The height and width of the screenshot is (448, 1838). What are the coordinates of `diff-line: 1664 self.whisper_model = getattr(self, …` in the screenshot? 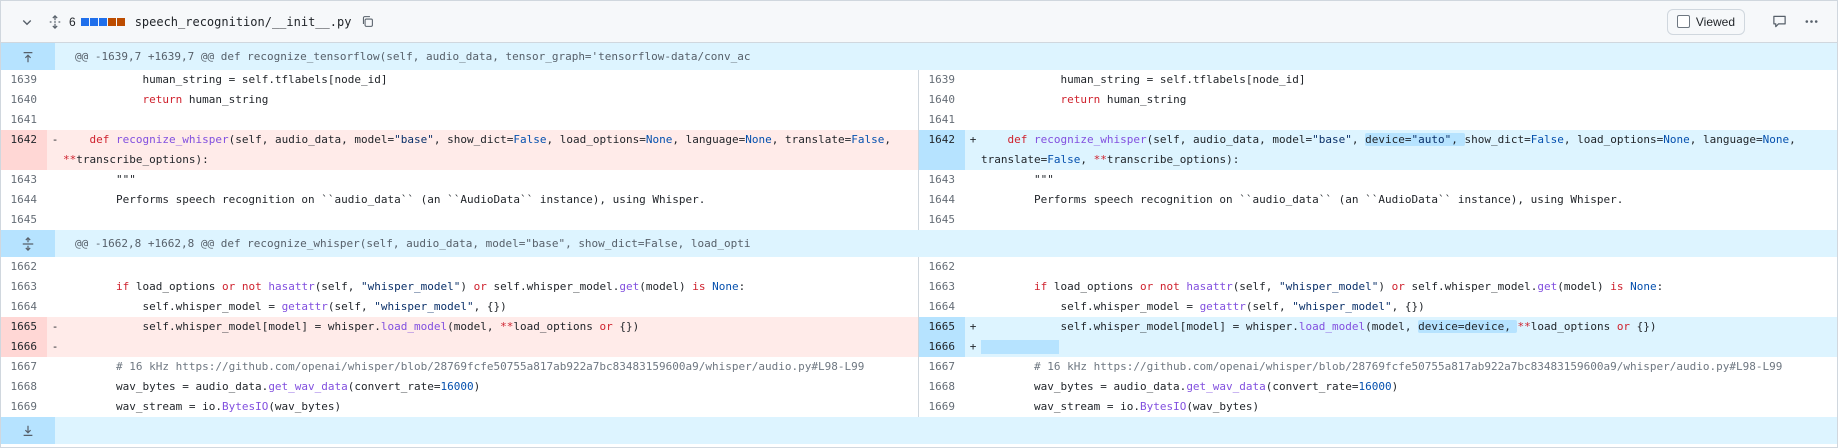 It's located at (1378, 307).